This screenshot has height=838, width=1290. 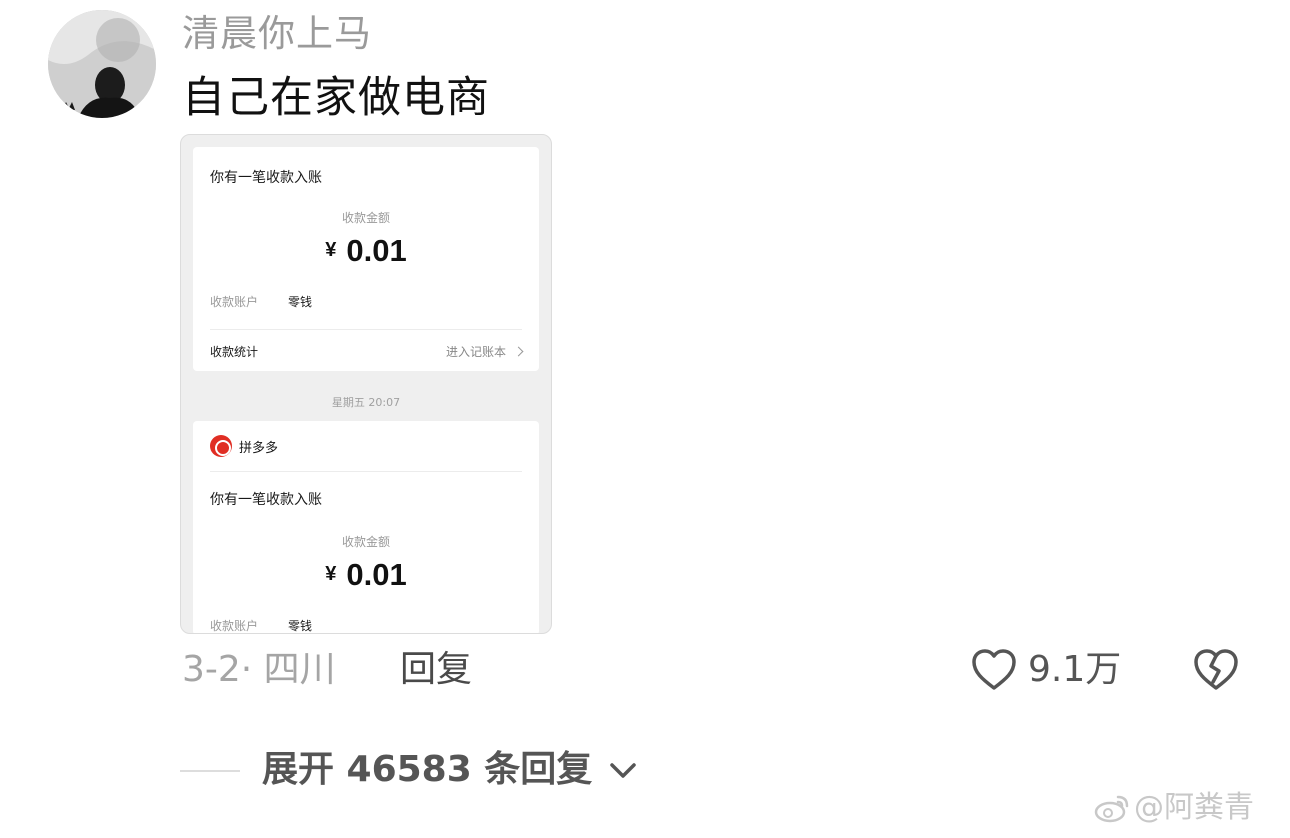 What do you see at coordinates (234, 352) in the screenshot?
I see `stats-label: 收款统计` at bounding box center [234, 352].